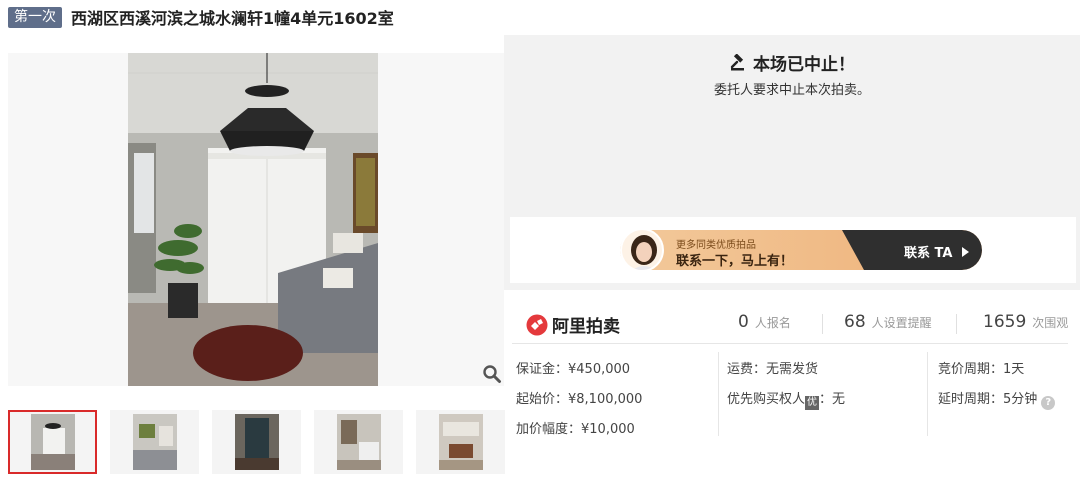  Describe the element at coordinates (537, 324) in the screenshot. I see `ali-auction-logo` at that location.